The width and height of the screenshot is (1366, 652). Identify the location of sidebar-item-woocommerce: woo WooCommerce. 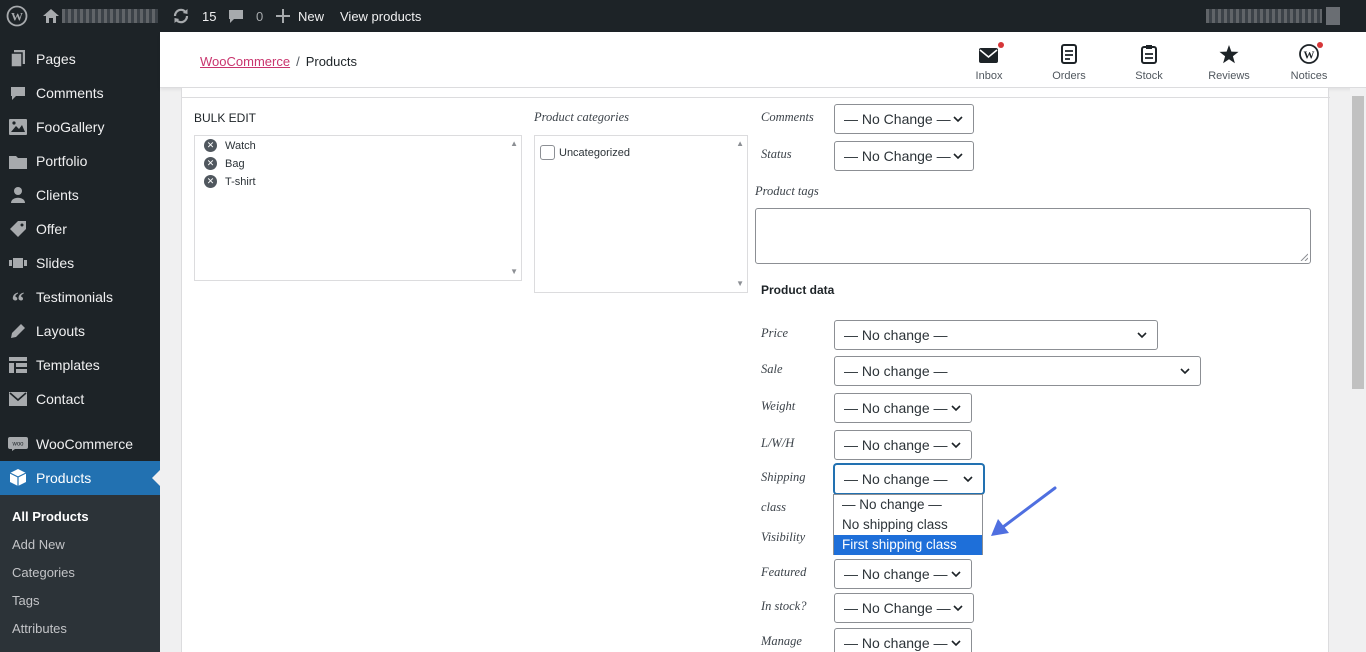
(80, 444).